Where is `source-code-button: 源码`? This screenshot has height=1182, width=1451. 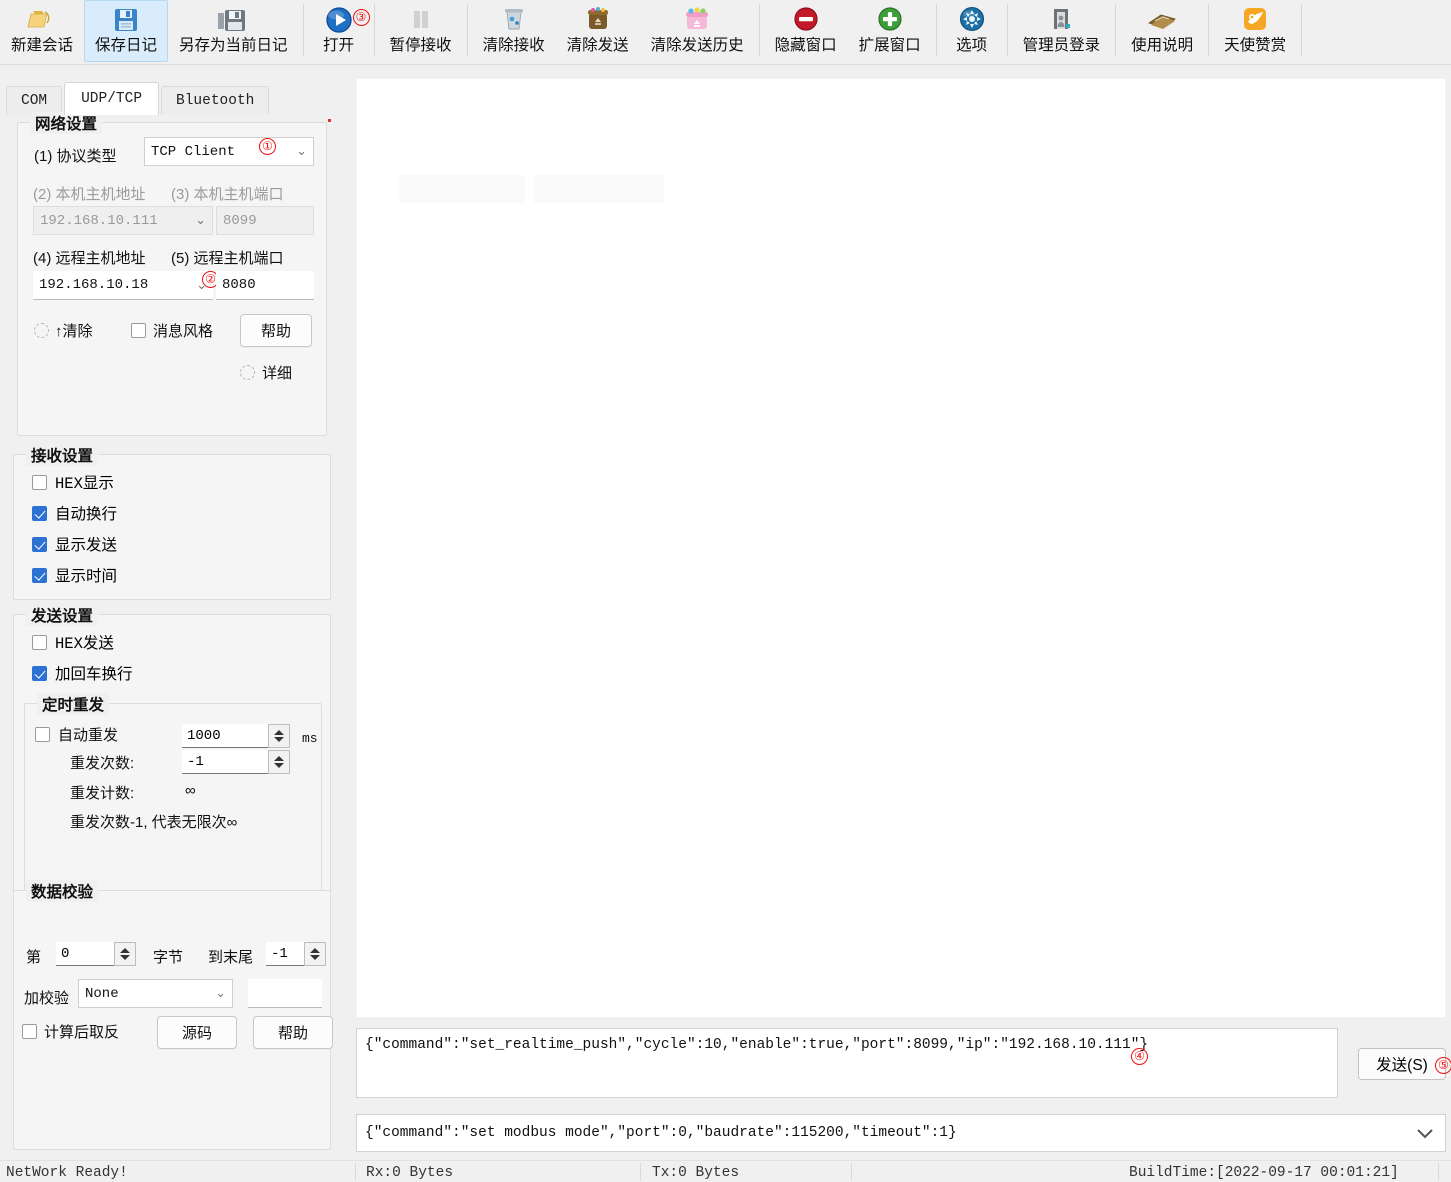 source-code-button: 源码 is located at coordinates (197, 1032).